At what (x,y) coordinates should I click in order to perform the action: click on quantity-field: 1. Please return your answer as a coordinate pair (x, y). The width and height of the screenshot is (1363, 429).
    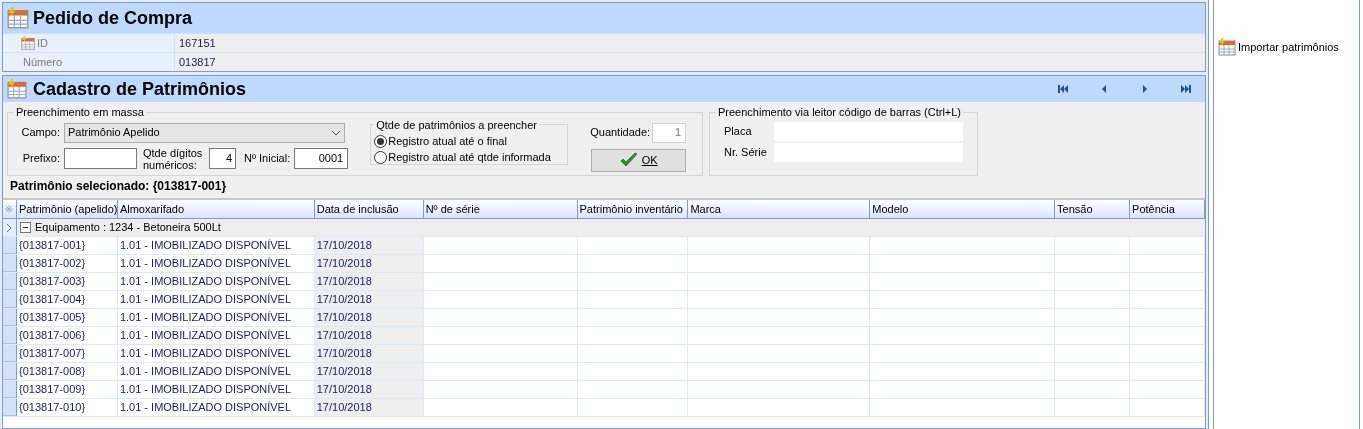
    Looking at the image, I should click on (669, 132).